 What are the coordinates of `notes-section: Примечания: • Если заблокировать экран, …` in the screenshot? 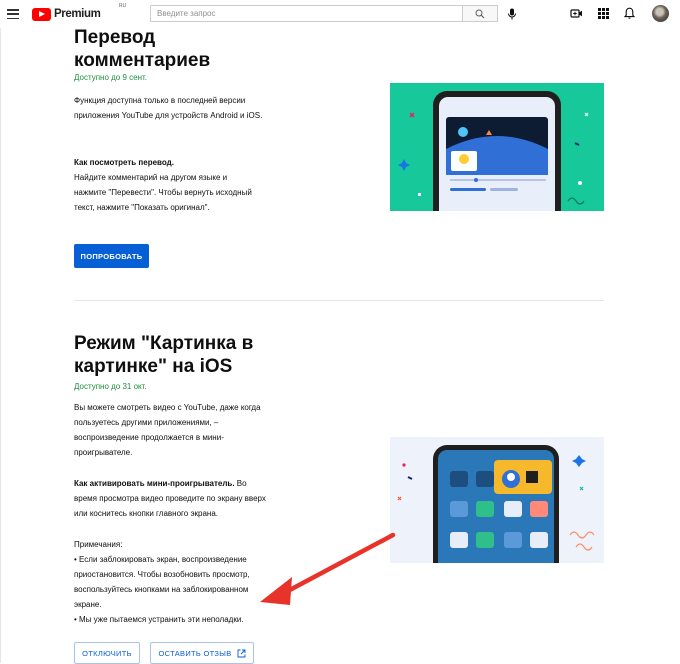 It's located at (174, 582).